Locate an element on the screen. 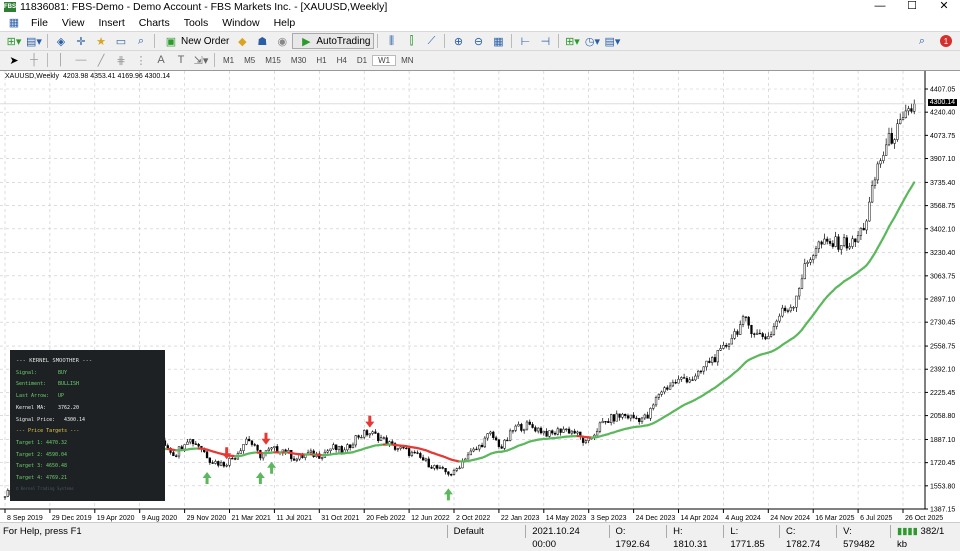 This screenshot has height=551, width=960. notification-badge: 1 is located at coordinates (946, 41).